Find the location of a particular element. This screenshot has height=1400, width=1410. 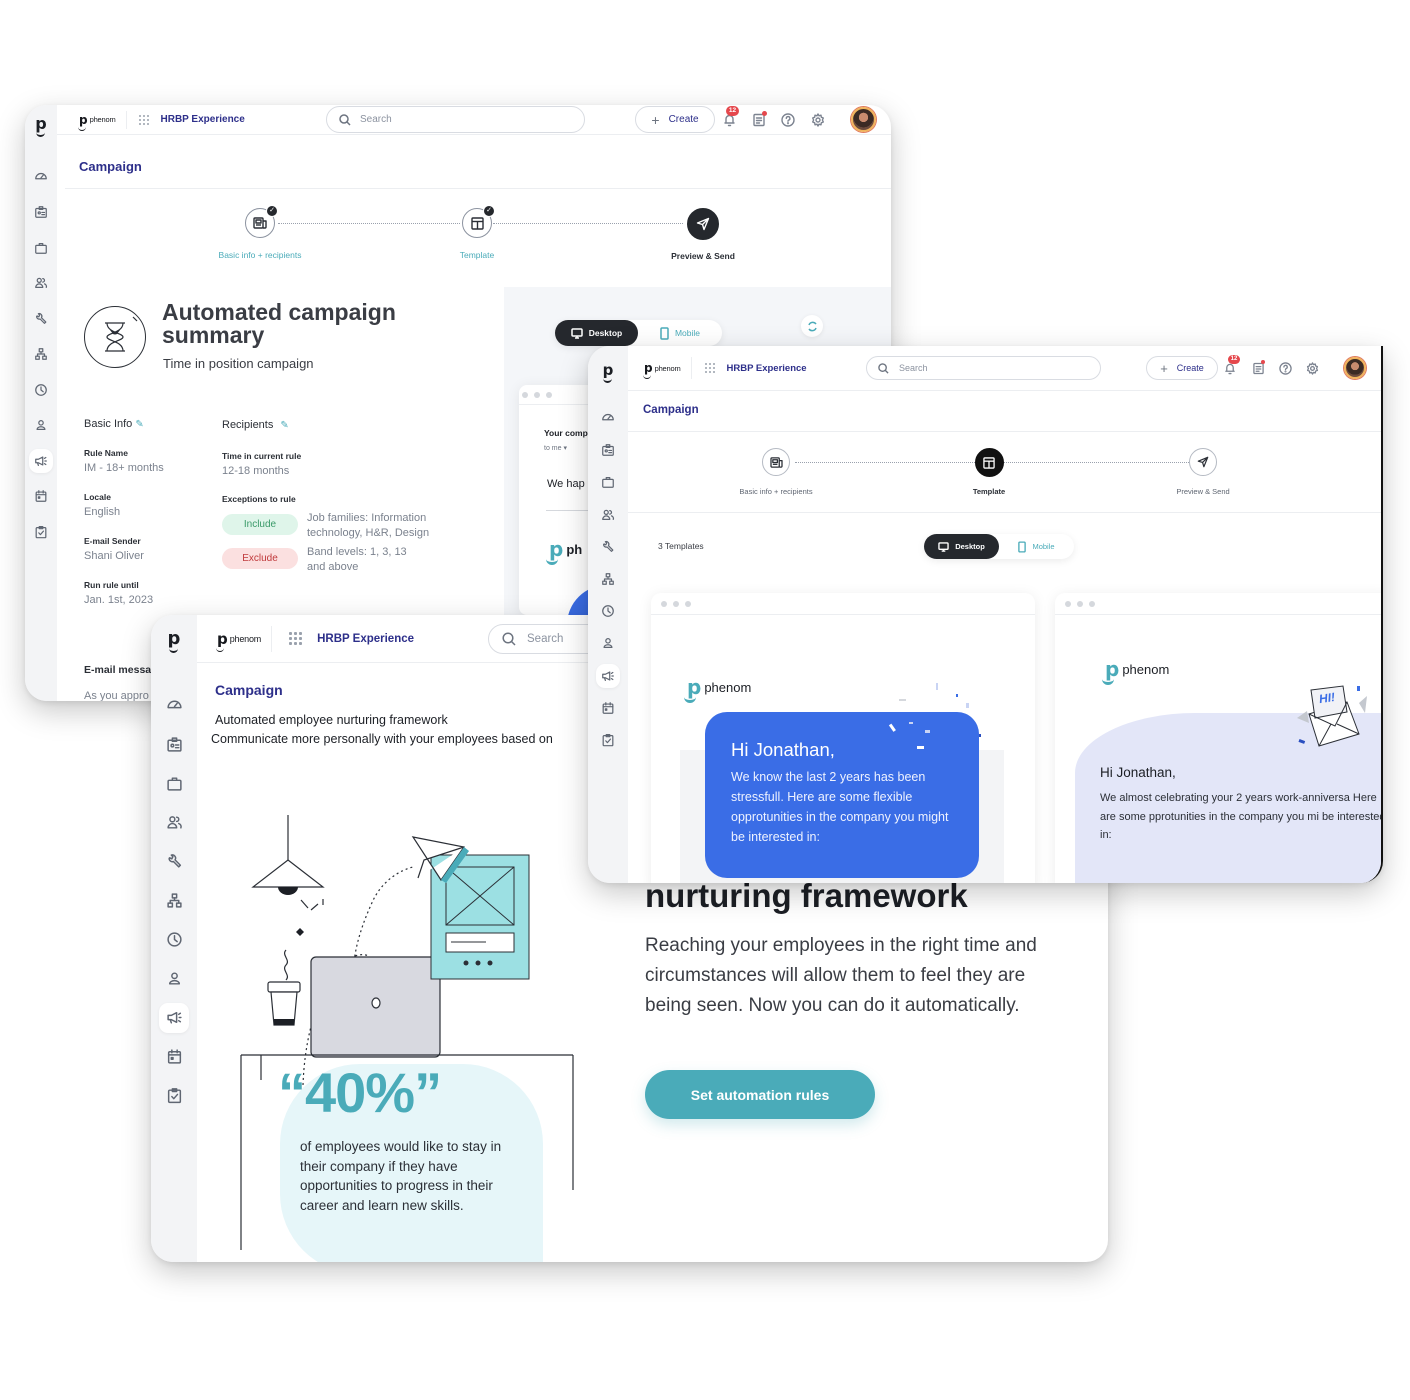

set-automation-rules-button: Set automation rules is located at coordinates (760, 1094).